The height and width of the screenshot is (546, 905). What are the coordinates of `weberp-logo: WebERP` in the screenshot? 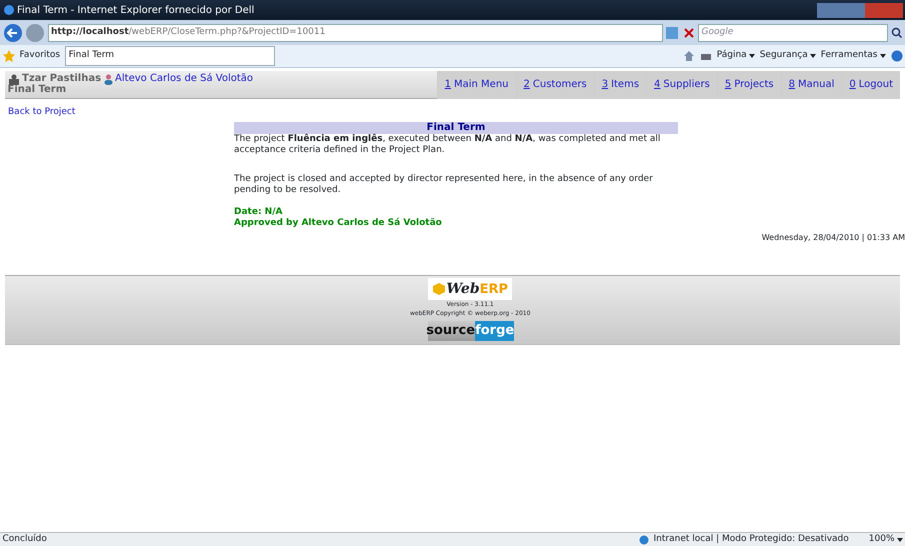 It's located at (470, 289).